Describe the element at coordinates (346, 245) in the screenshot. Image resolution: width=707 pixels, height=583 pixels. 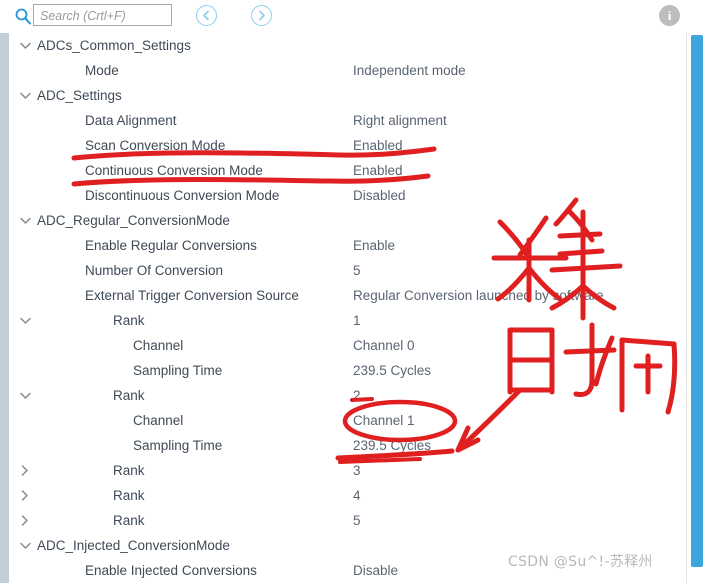
I see `tree-row: Enable Regular Conversions Enable` at that location.